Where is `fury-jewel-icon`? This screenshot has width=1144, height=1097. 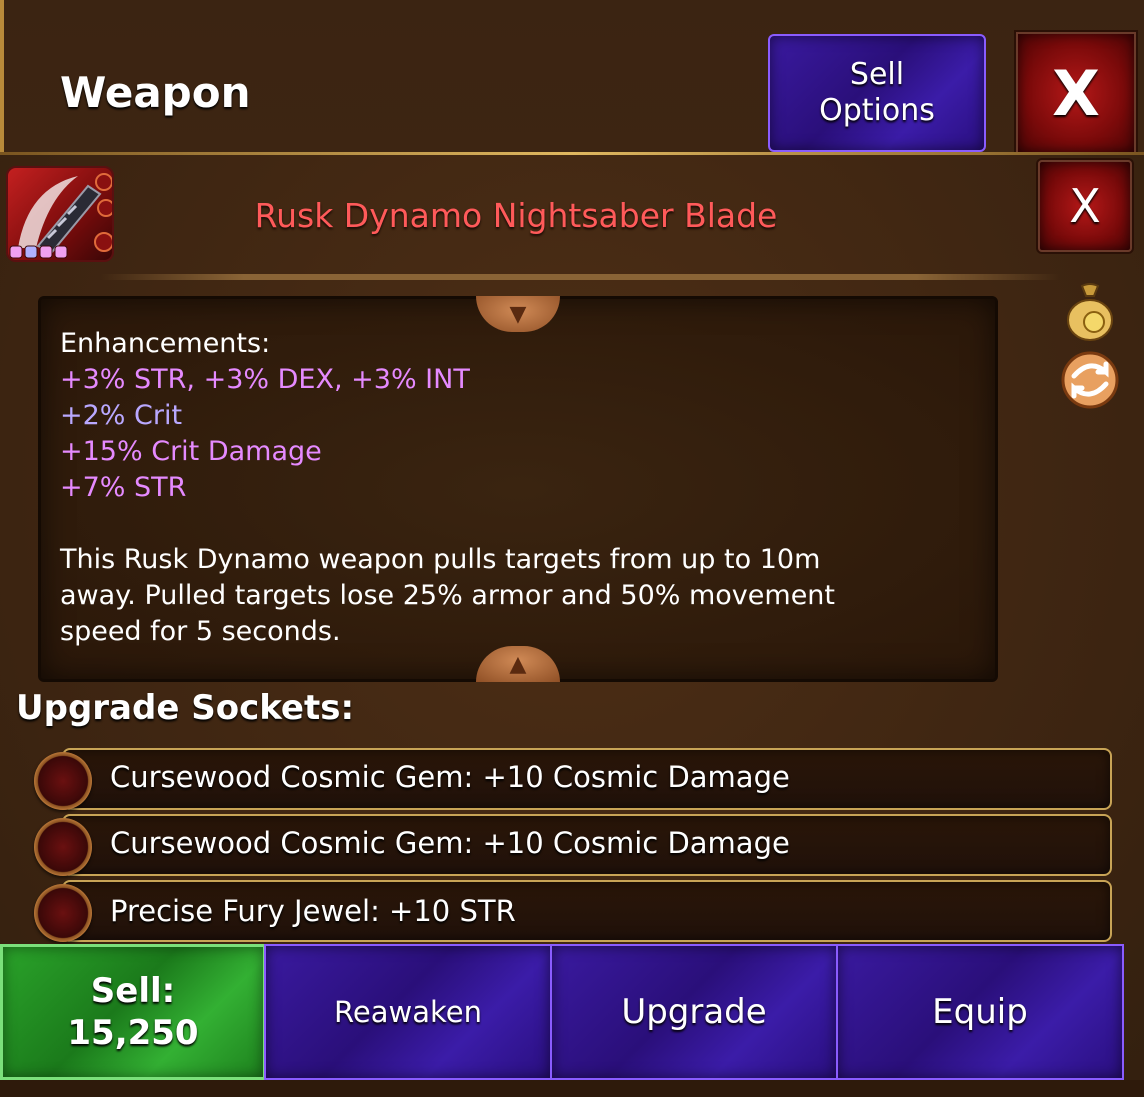 fury-jewel-icon is located at coordinates (63, 913).